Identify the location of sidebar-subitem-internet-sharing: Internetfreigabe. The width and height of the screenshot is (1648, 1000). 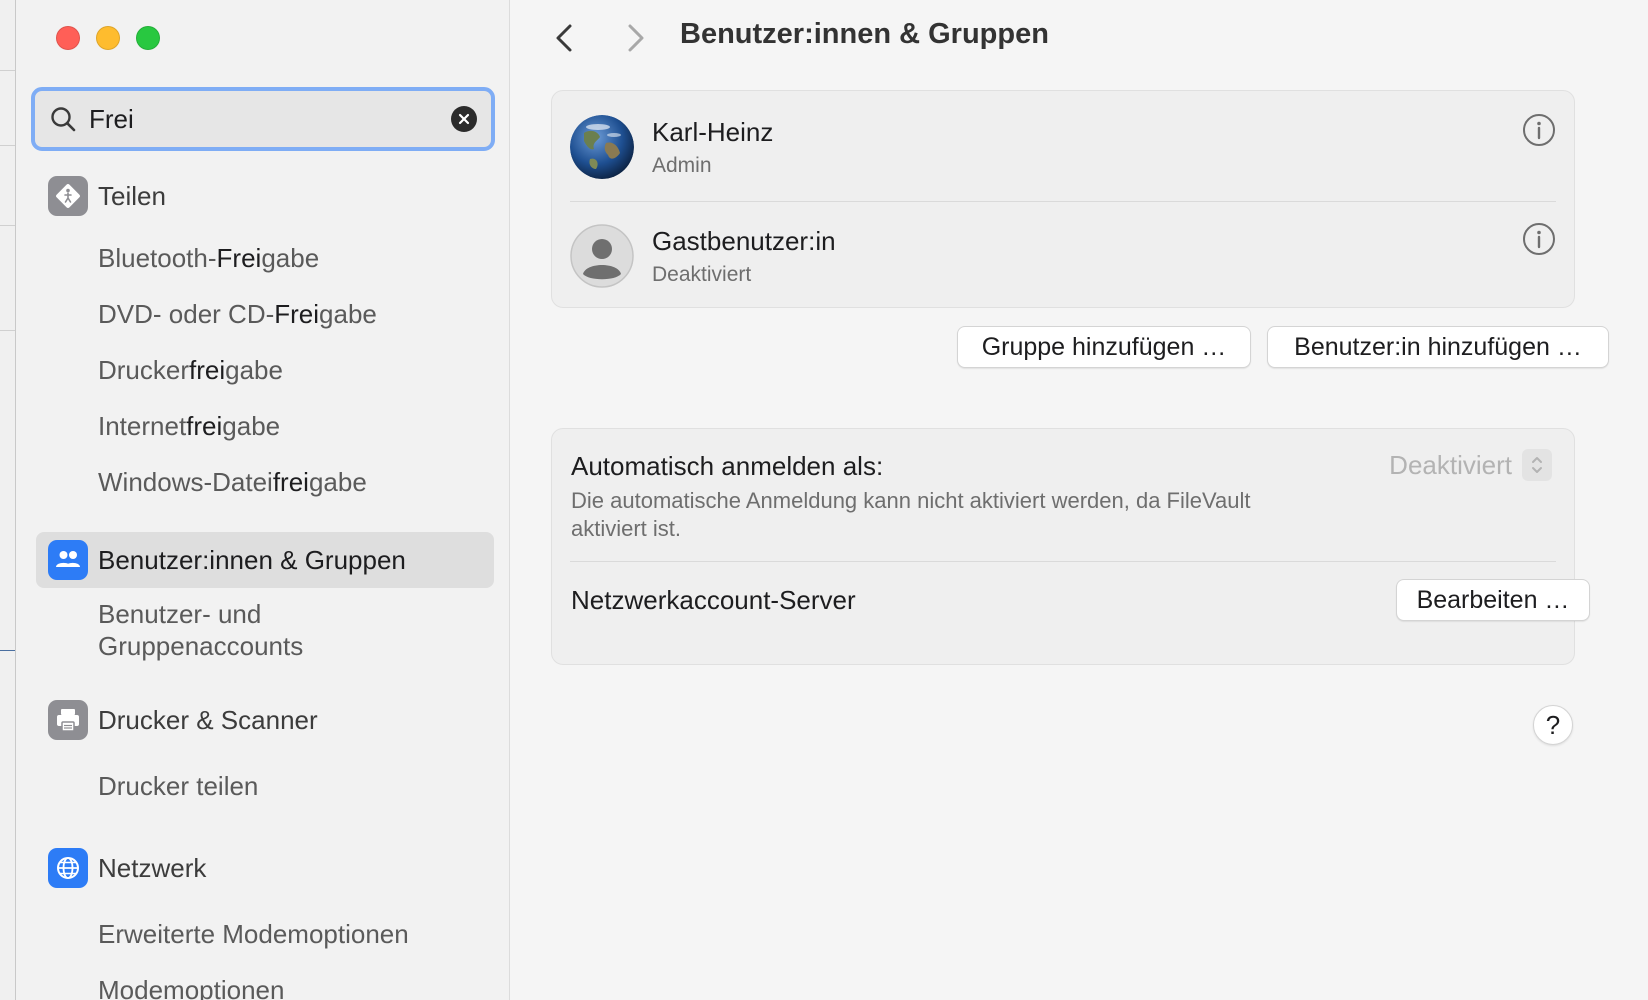
(265, 426).